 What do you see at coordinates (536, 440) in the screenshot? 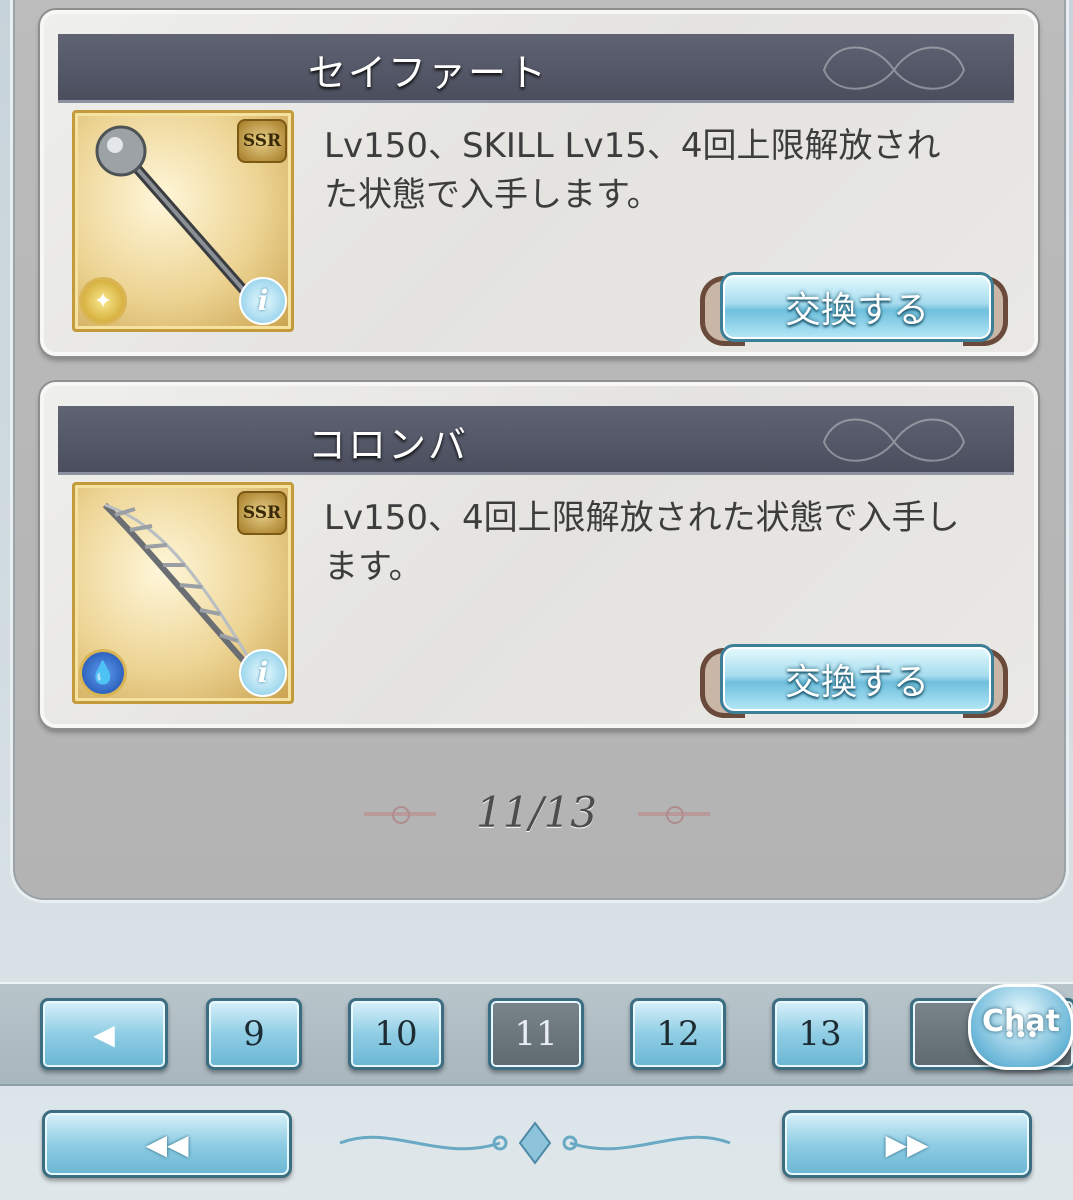
I see `item-title-bar: コロンバ` at bounding box center [536, 440].